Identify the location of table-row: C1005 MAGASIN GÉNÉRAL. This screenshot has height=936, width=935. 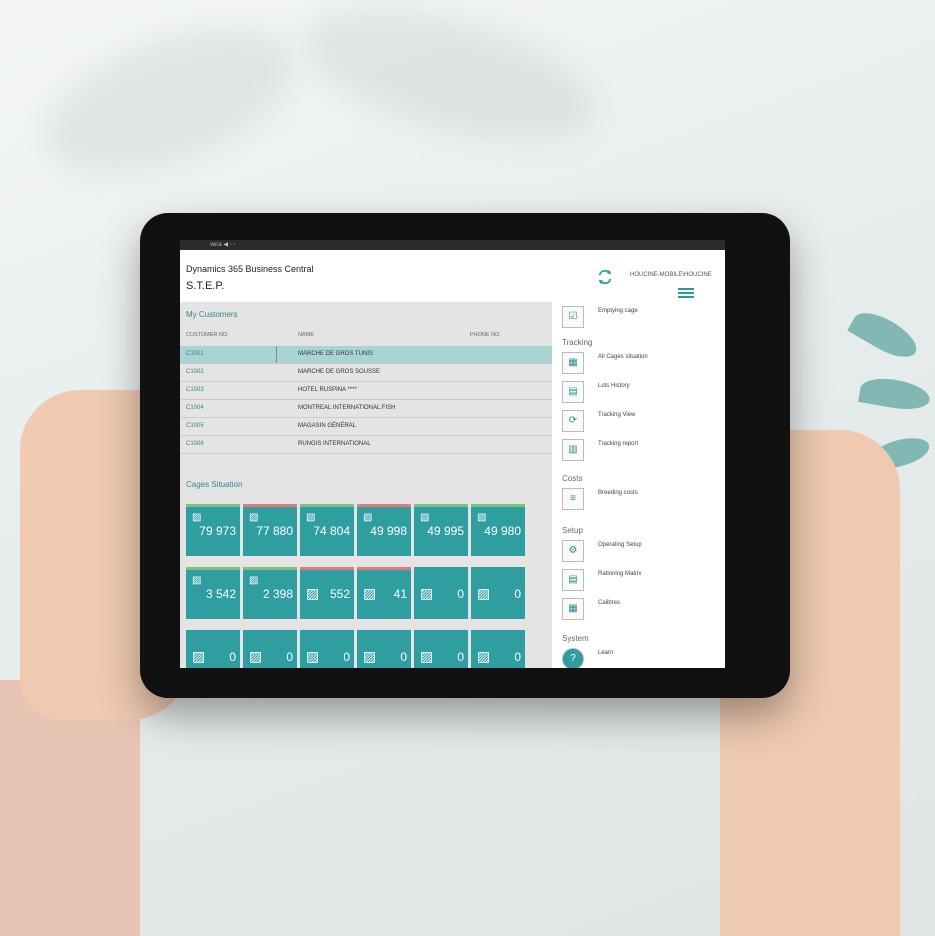
(366, 427).